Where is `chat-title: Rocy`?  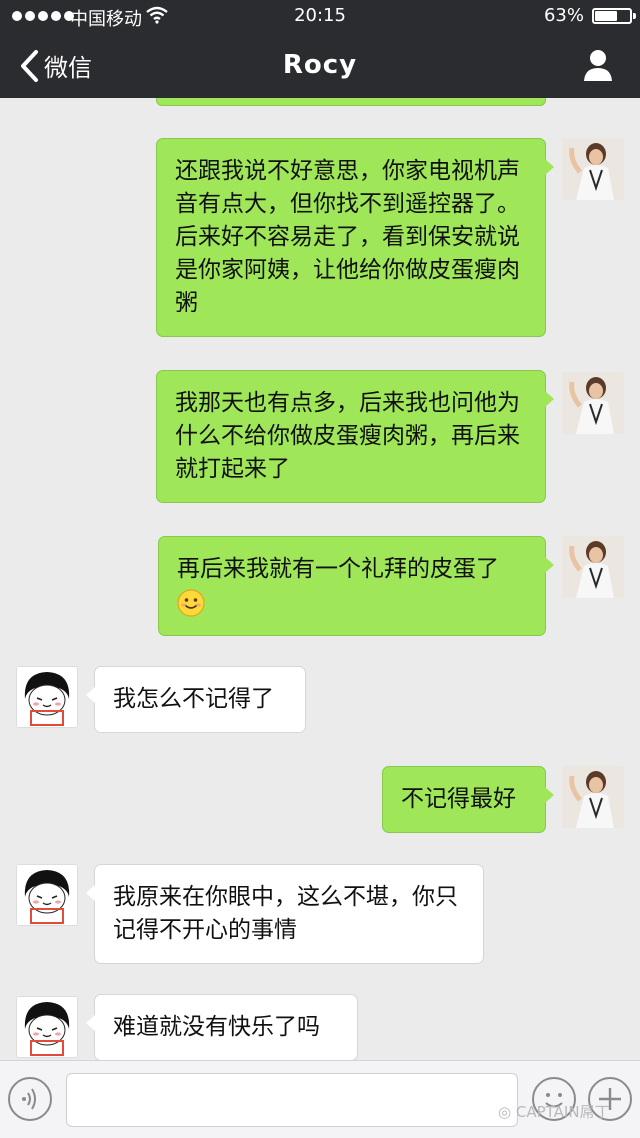 chat-title: Rocy is located at coordinates (320, 65).